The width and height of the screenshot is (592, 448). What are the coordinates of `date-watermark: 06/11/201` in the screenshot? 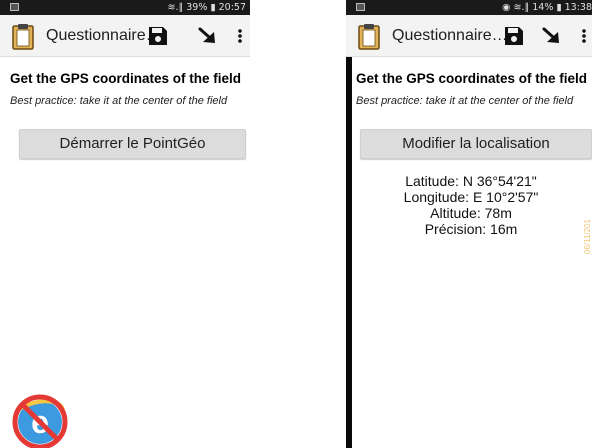 It's located at (587, 236).